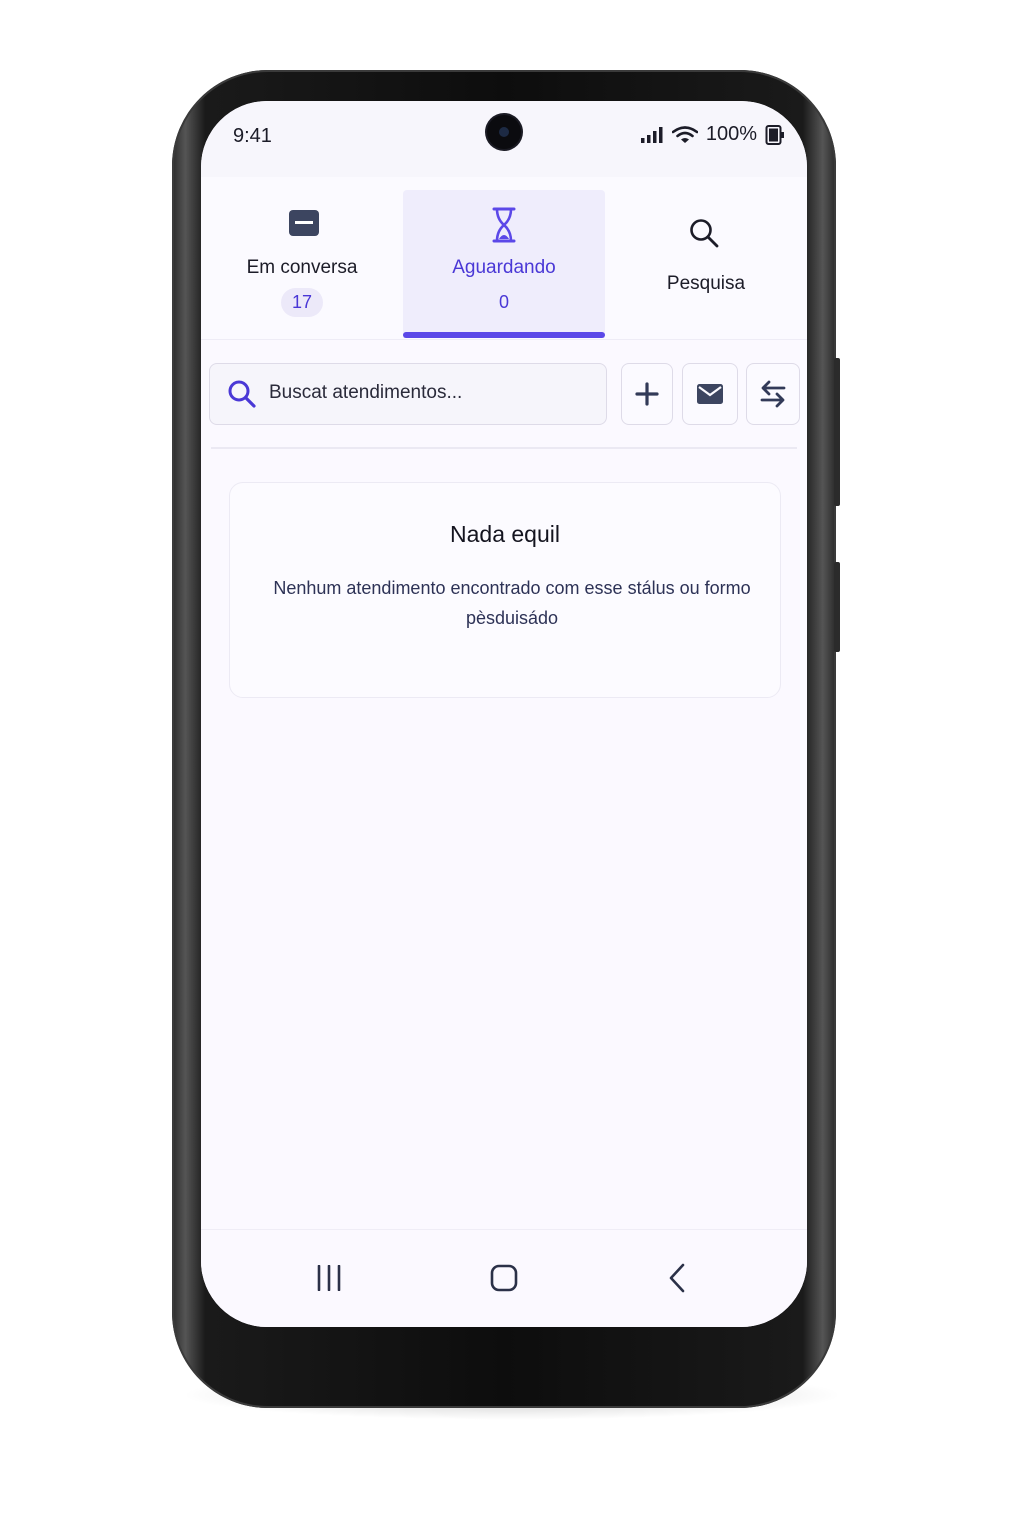 This screenshot has height=1536, width=1024. I want to click on tab-aguardando-count: 0, so click(503, 302).